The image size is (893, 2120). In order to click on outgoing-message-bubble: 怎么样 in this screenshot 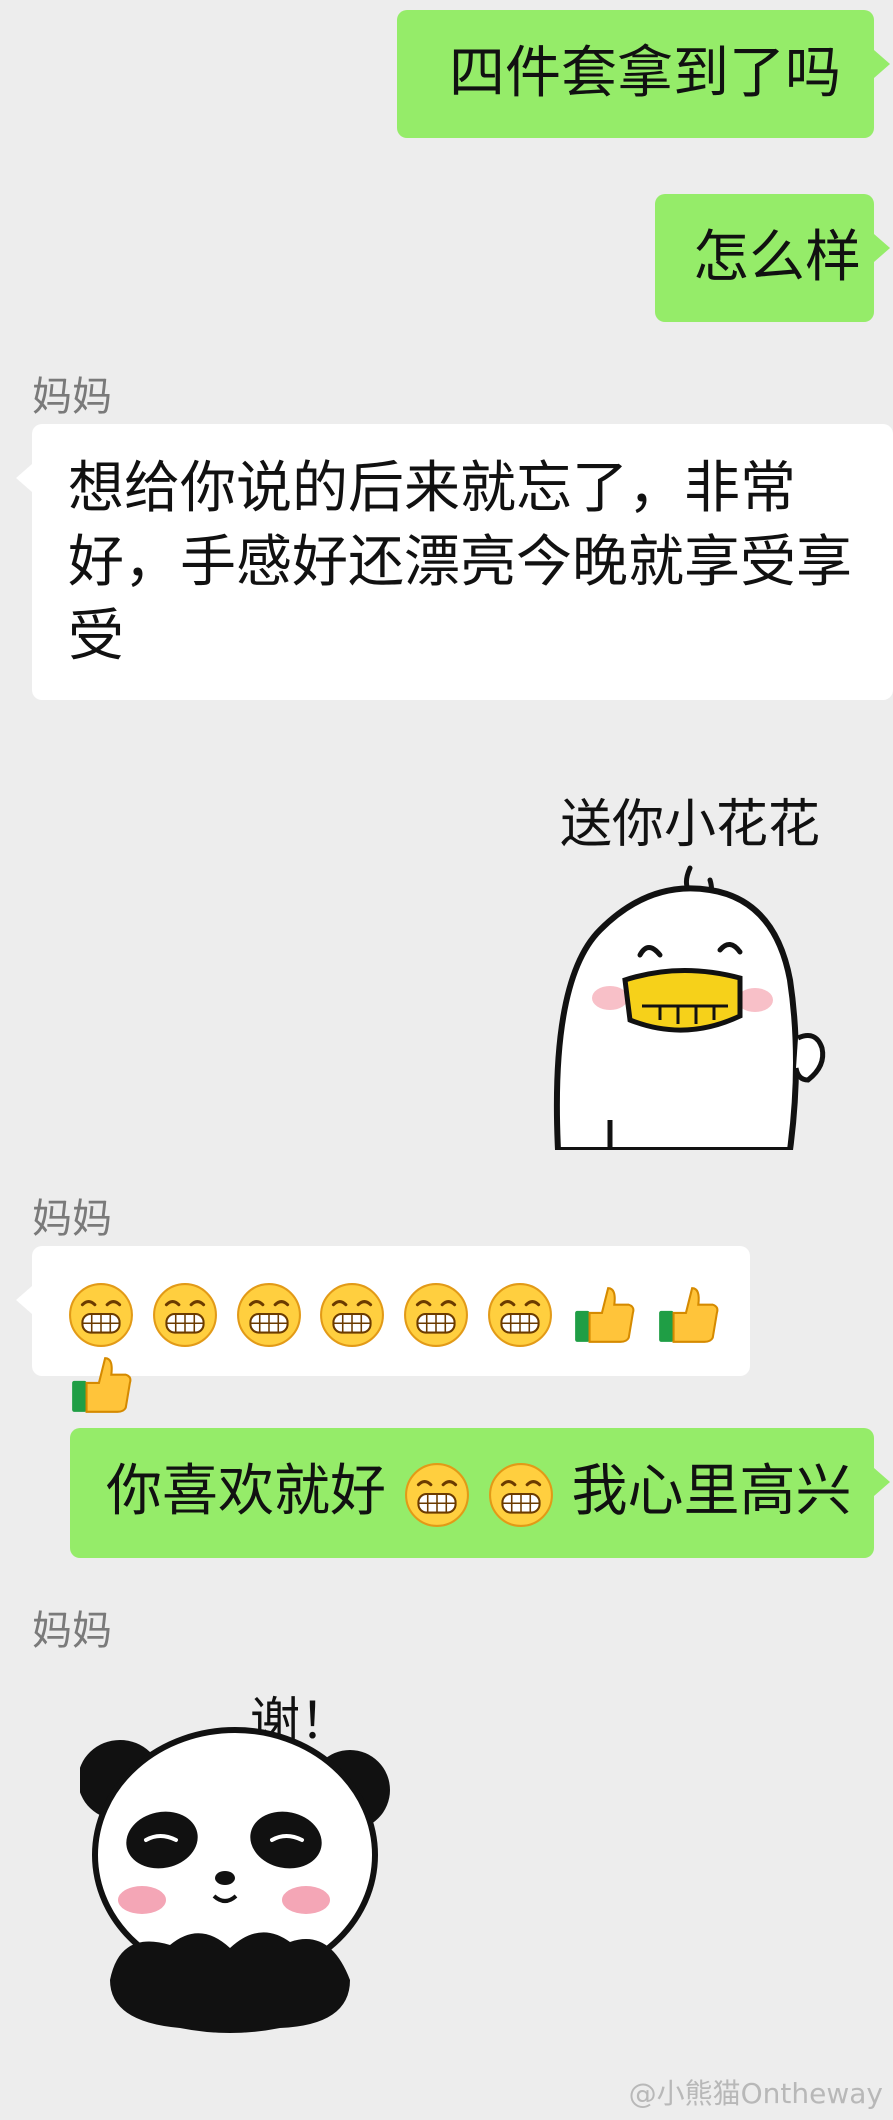, I will do `click(772, 258)`.